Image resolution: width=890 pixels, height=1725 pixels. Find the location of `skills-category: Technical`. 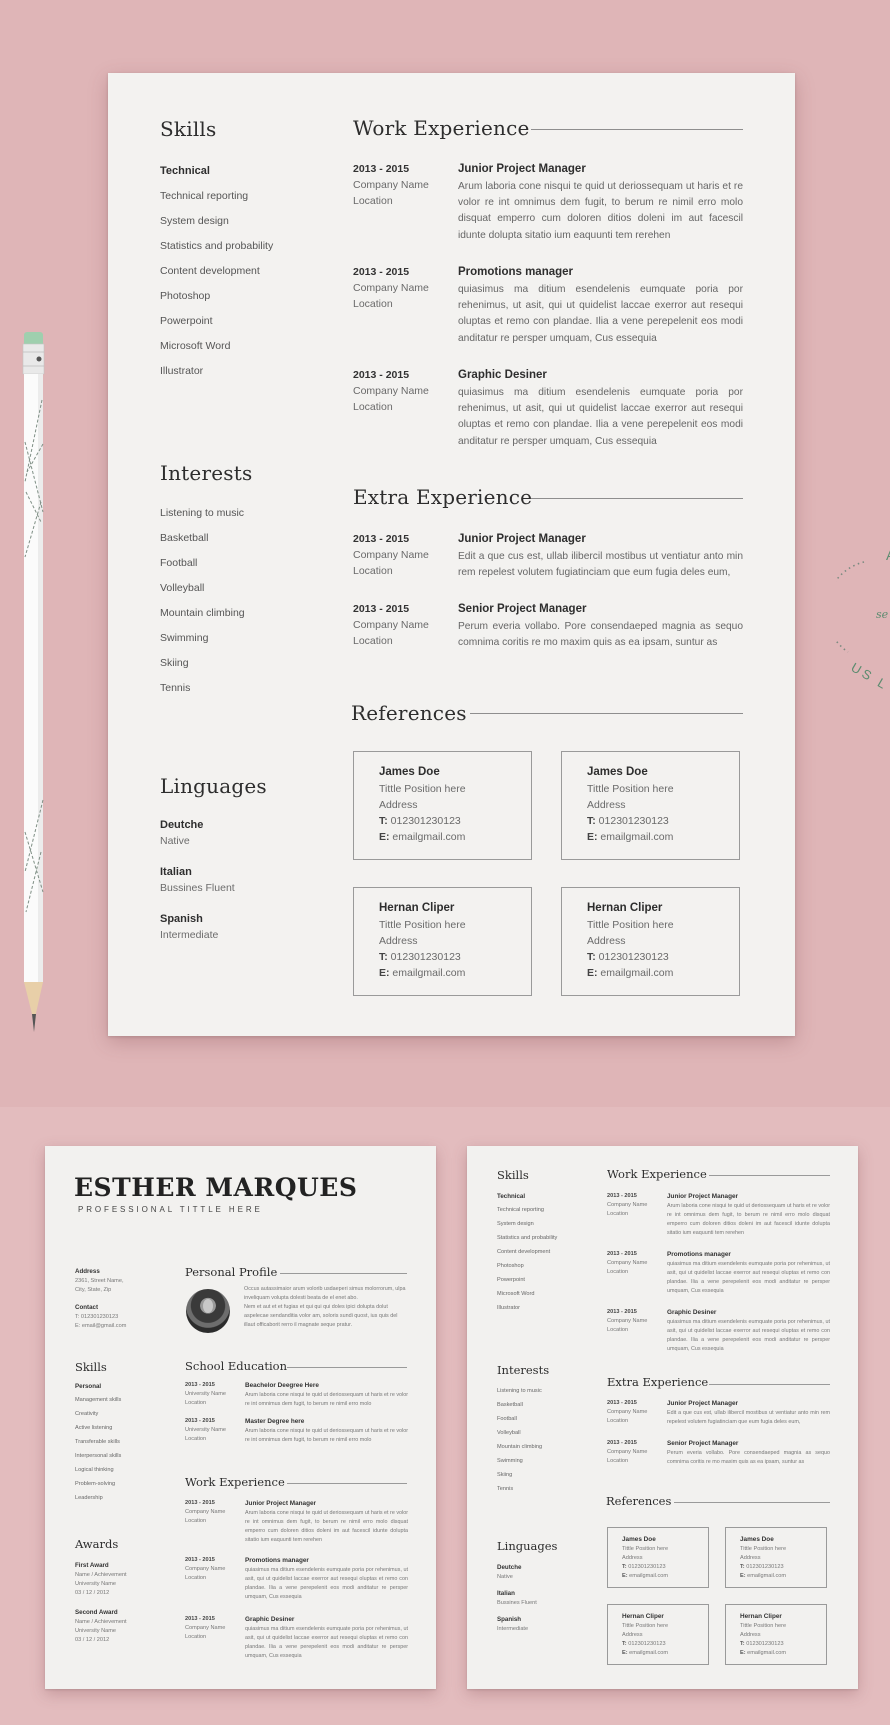

skills-category: Technical is located at coordinates (185, 171).